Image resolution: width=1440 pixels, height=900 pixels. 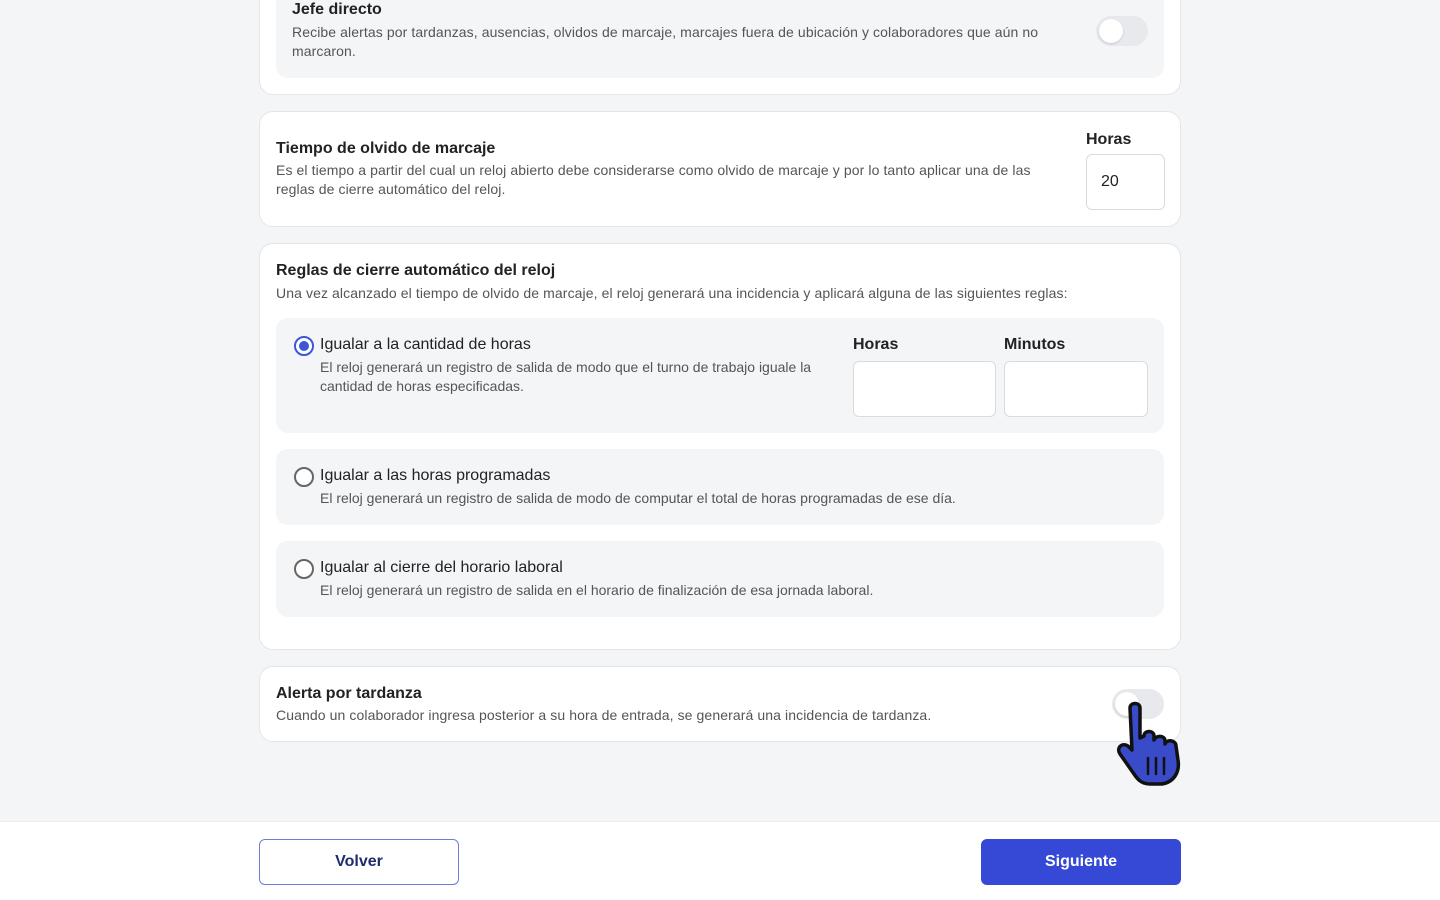 I want to click on tiempo-olvido-title: Tiempo de olvido de marcaje, so click(x=386, y=148).